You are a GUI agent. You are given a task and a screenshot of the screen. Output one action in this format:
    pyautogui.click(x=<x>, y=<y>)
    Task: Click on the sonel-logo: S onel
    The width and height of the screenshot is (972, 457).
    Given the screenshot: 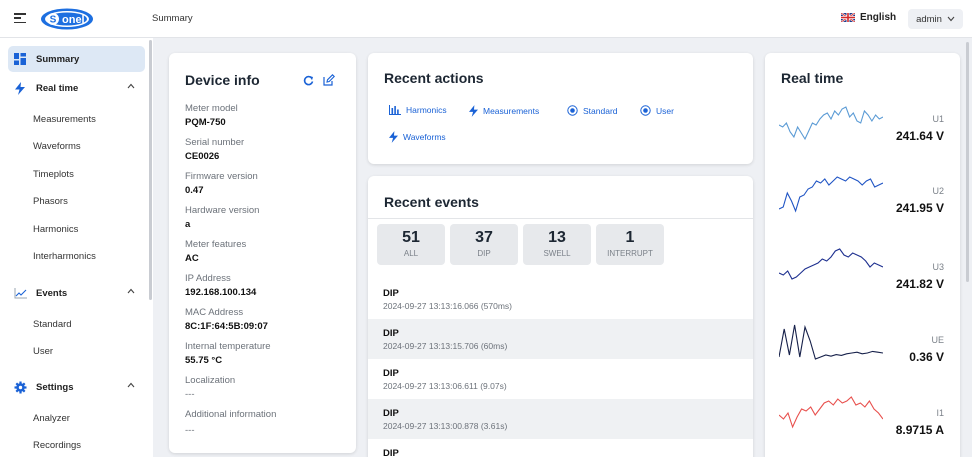 What is the action you would take?
    pyautogui.click(x=82, y=19)
    